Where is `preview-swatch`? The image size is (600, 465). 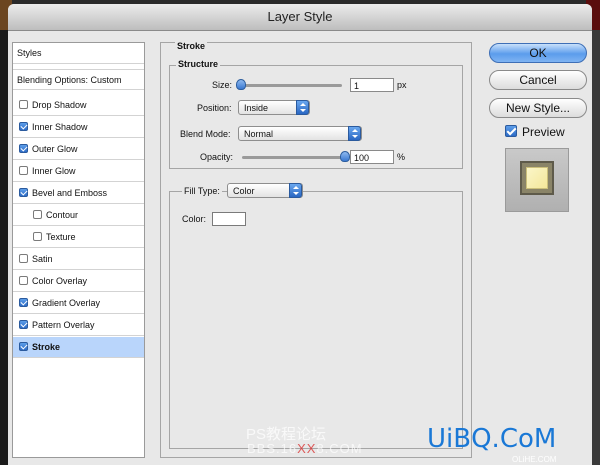 preview-swatch is located at coordinates (537, 178).